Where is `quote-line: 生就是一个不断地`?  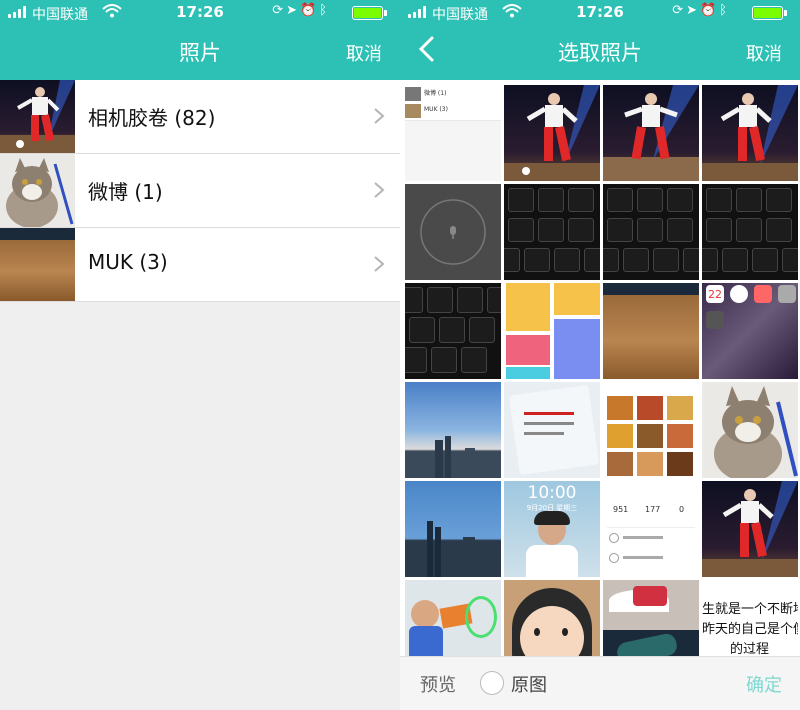
quote-line: 生就是一个不断地 is located at coordinates (750, 609).